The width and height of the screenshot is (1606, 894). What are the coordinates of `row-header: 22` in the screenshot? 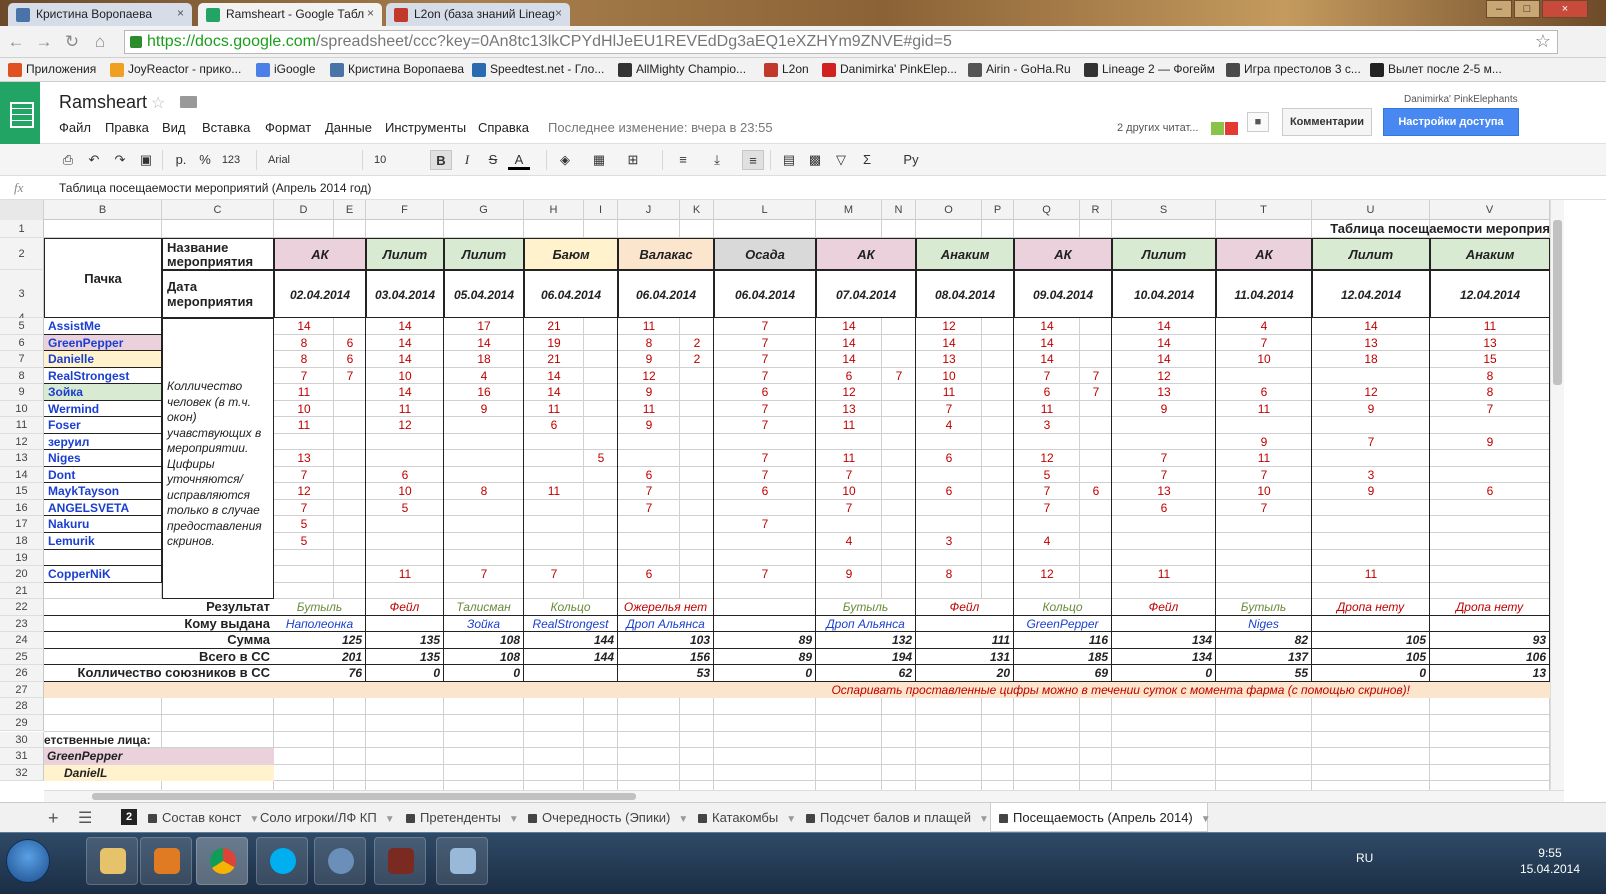 It's located at (22, 607).